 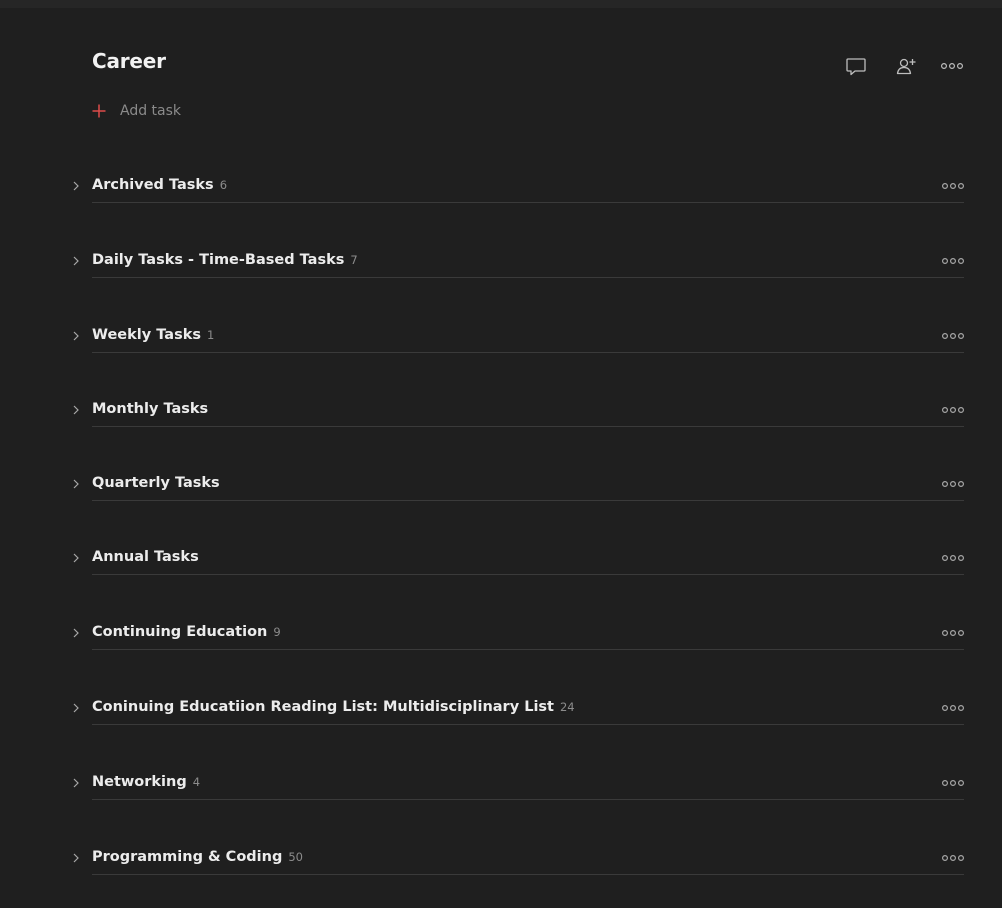 I want to click on more-icon, so click(x=952, y=66).